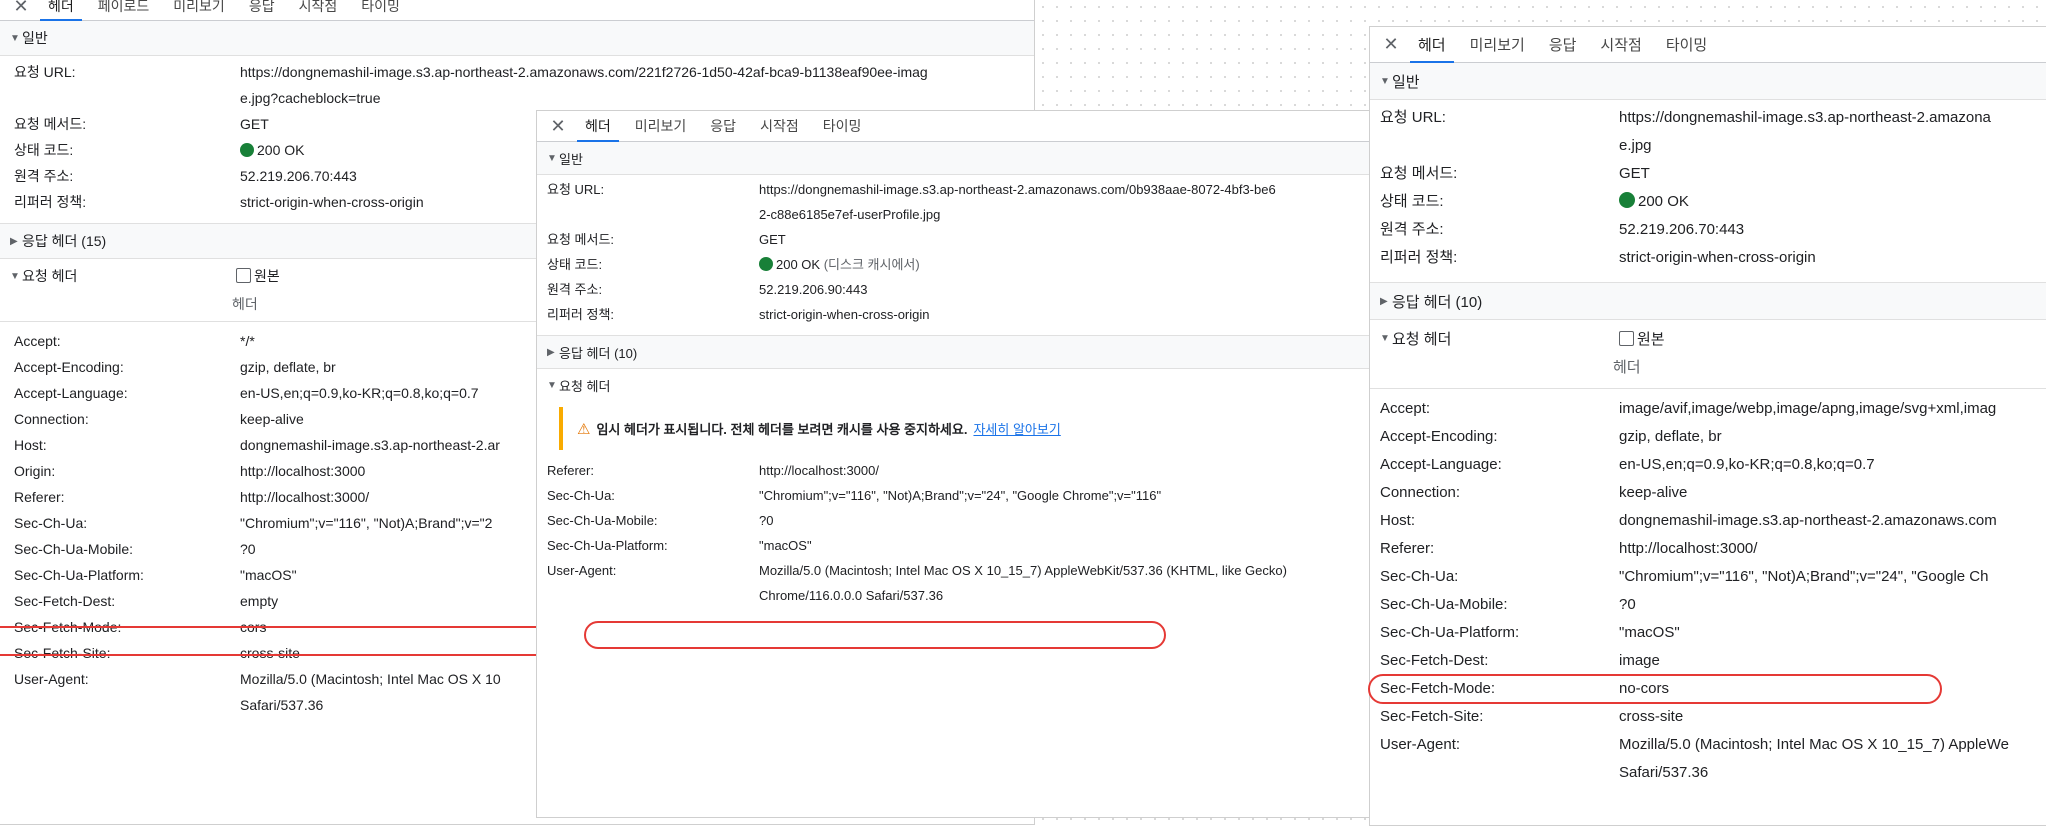  Describe the element at coordinates (517, 10) in the screenshot. I see `left-tabbar: ✕ 헤더 페이로드 미리보기 응답 시작점 타이밍` at that location.